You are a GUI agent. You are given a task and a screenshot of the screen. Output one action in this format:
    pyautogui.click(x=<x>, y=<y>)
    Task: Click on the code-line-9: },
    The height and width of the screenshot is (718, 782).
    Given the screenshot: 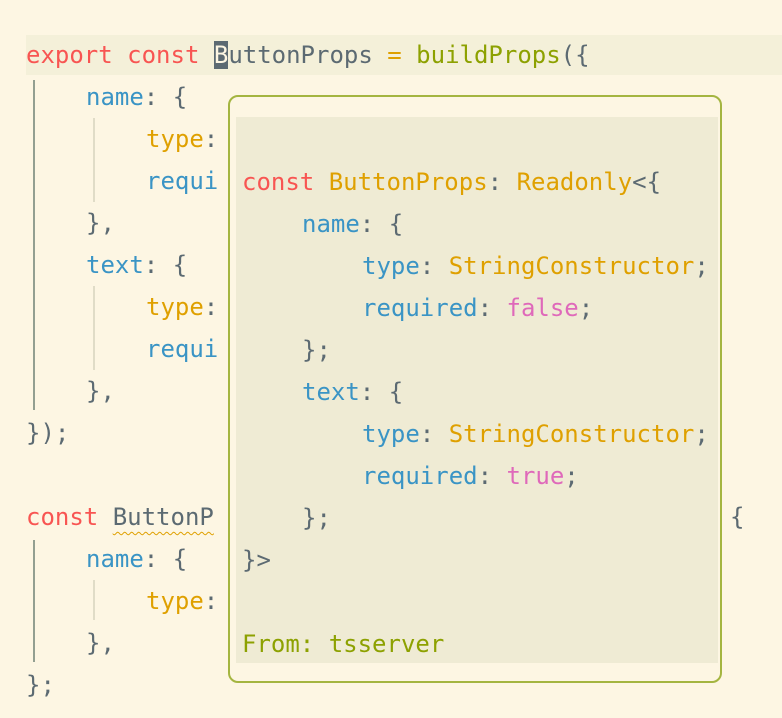 What is the action you would take?
    pyautogui.click(x=100, y=391)
    